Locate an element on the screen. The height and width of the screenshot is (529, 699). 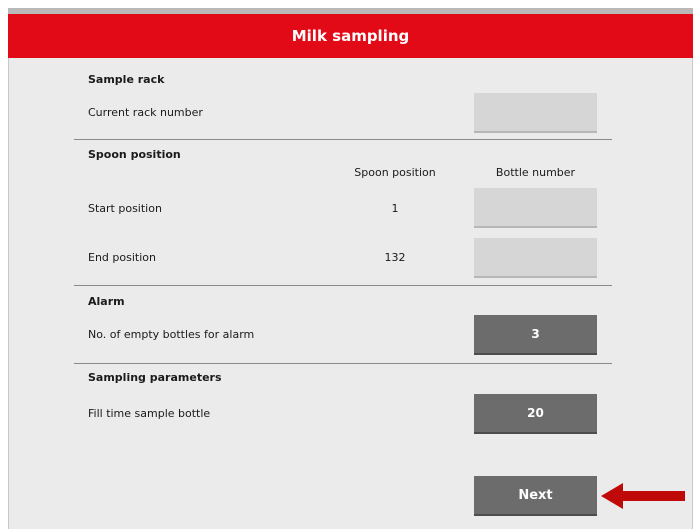
column-header-spoon-position: Spoon position is located at coordinates (395, 172).